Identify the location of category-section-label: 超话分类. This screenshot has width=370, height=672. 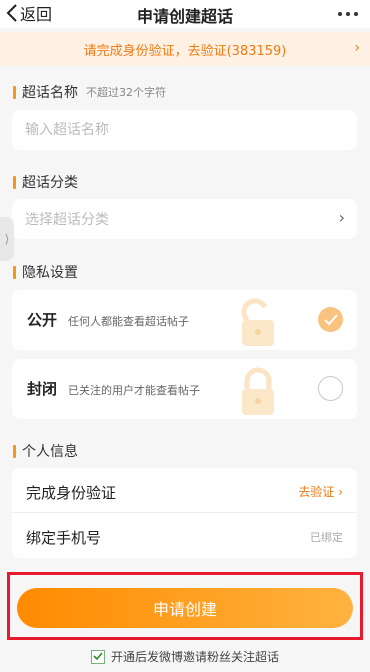
(45, 182).